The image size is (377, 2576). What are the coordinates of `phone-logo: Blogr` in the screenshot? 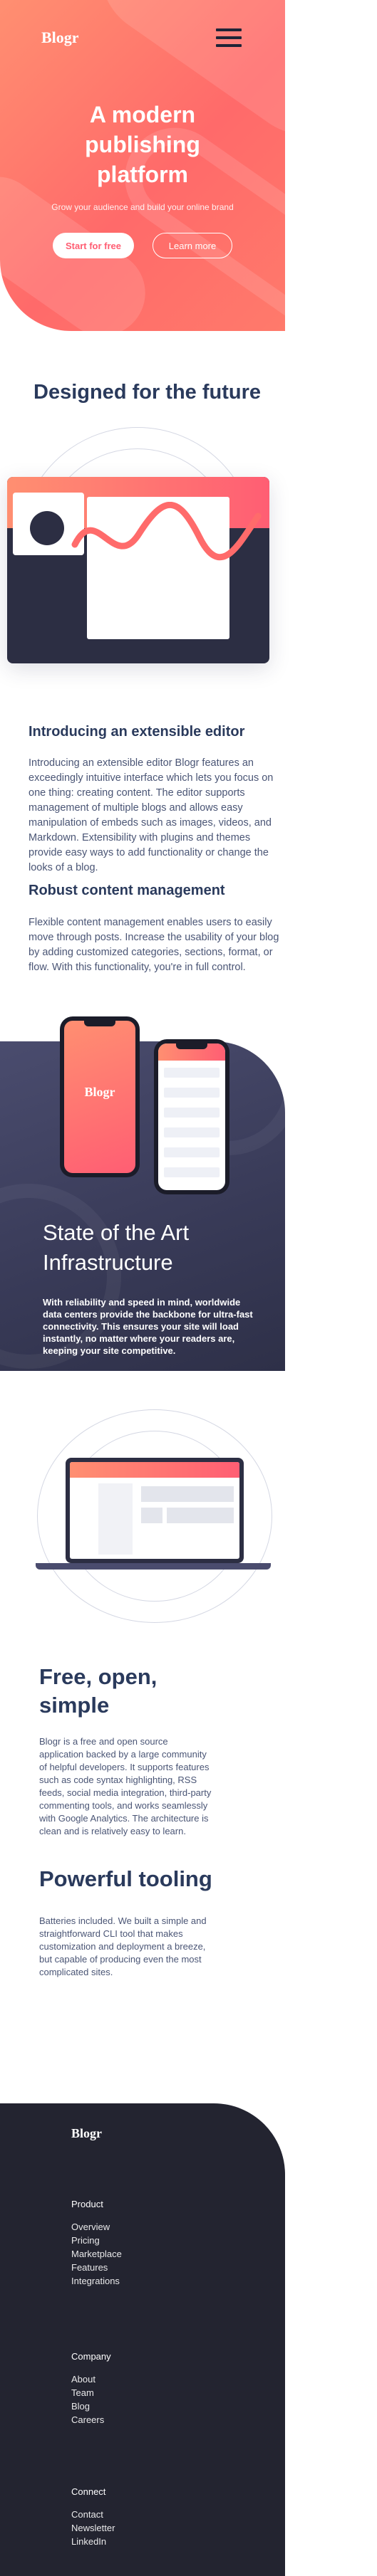 It's located at (99, 1092).